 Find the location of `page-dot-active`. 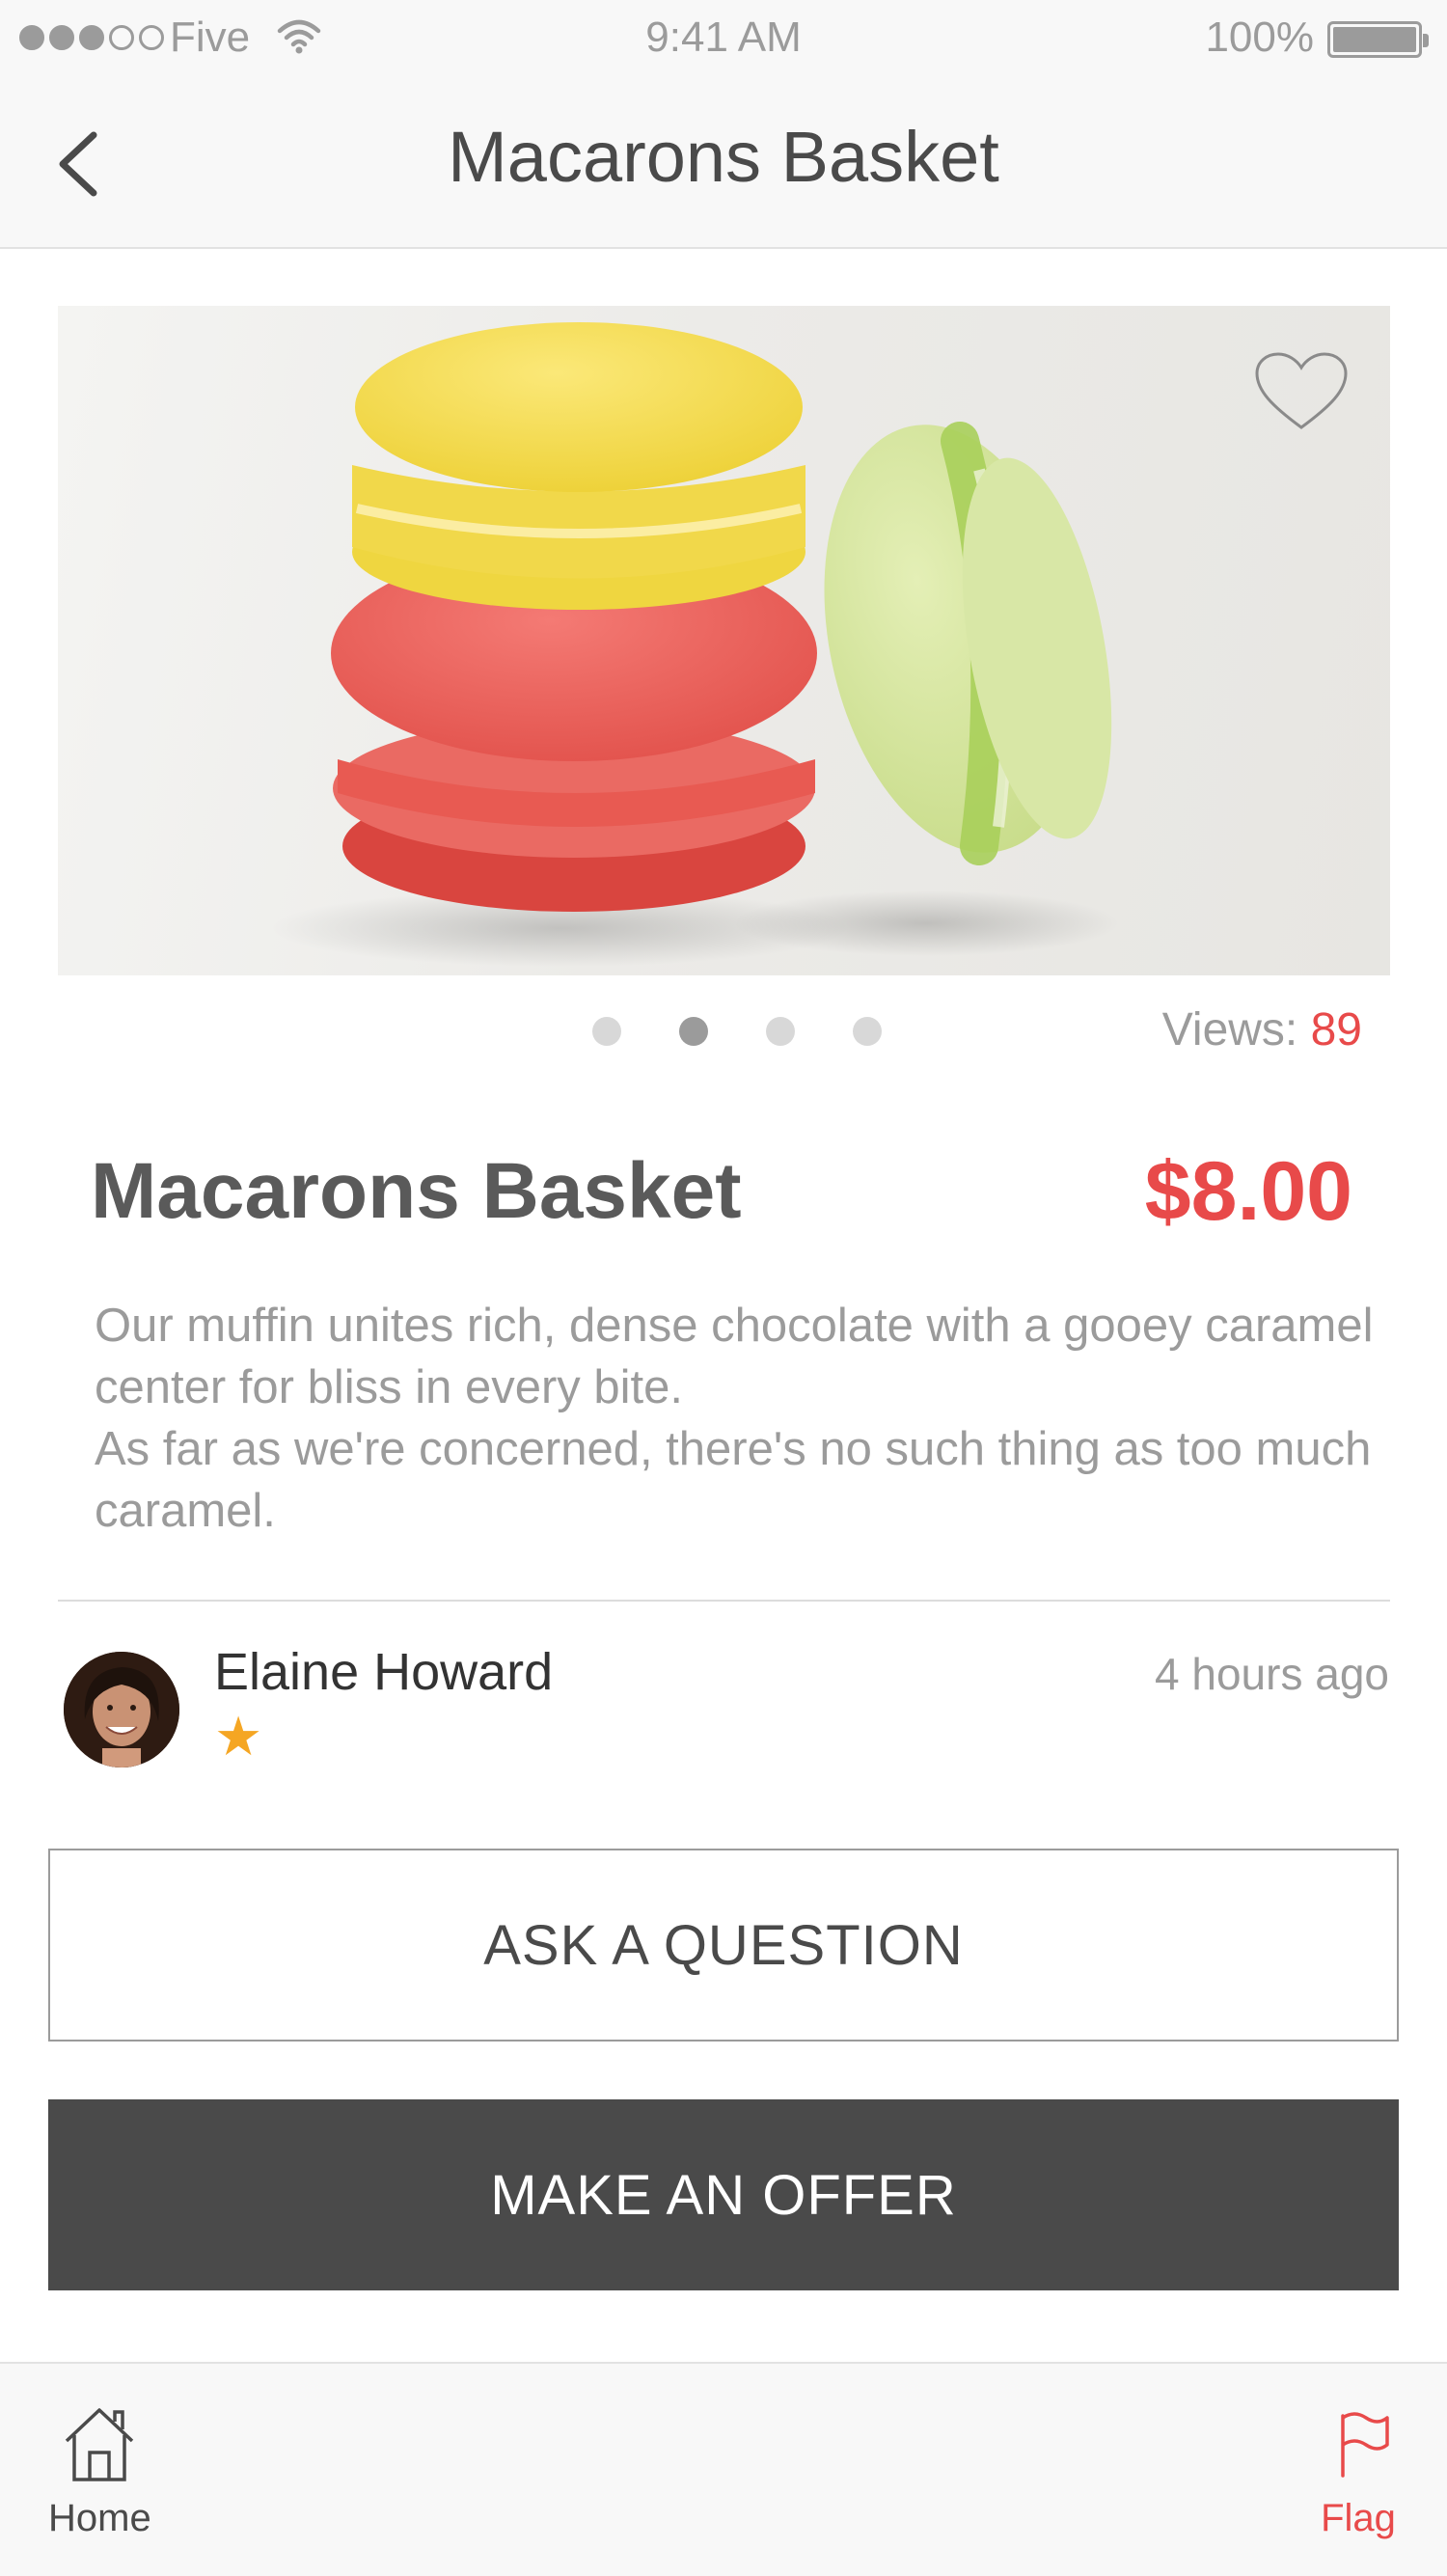

page-dot-active is located at coordinates (693, 1031).